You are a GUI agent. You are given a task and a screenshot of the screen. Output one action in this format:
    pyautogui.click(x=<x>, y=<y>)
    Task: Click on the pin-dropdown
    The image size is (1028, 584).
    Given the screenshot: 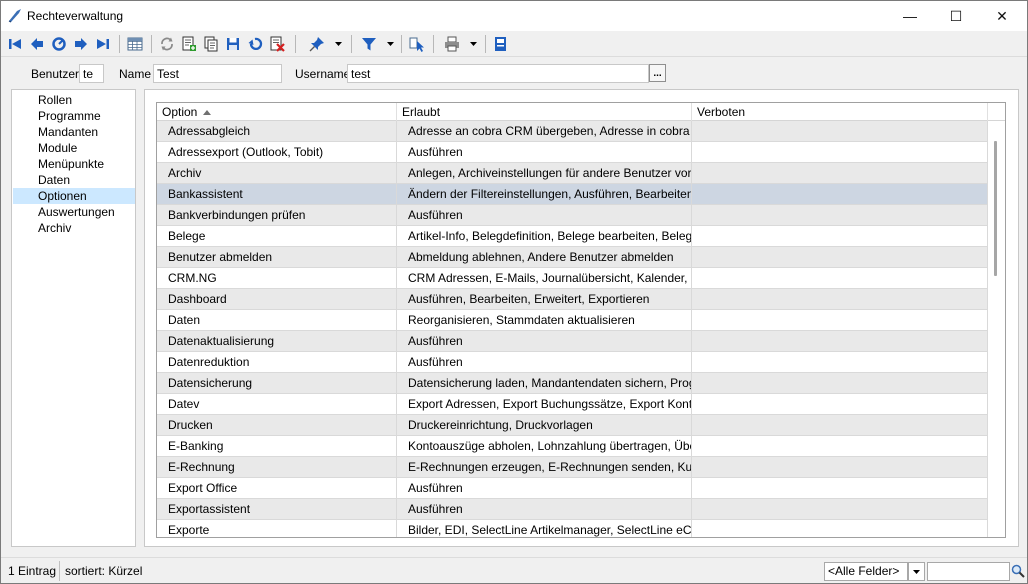 What is the action you would take?
    pyautogui.click(x=338, y=44)
    